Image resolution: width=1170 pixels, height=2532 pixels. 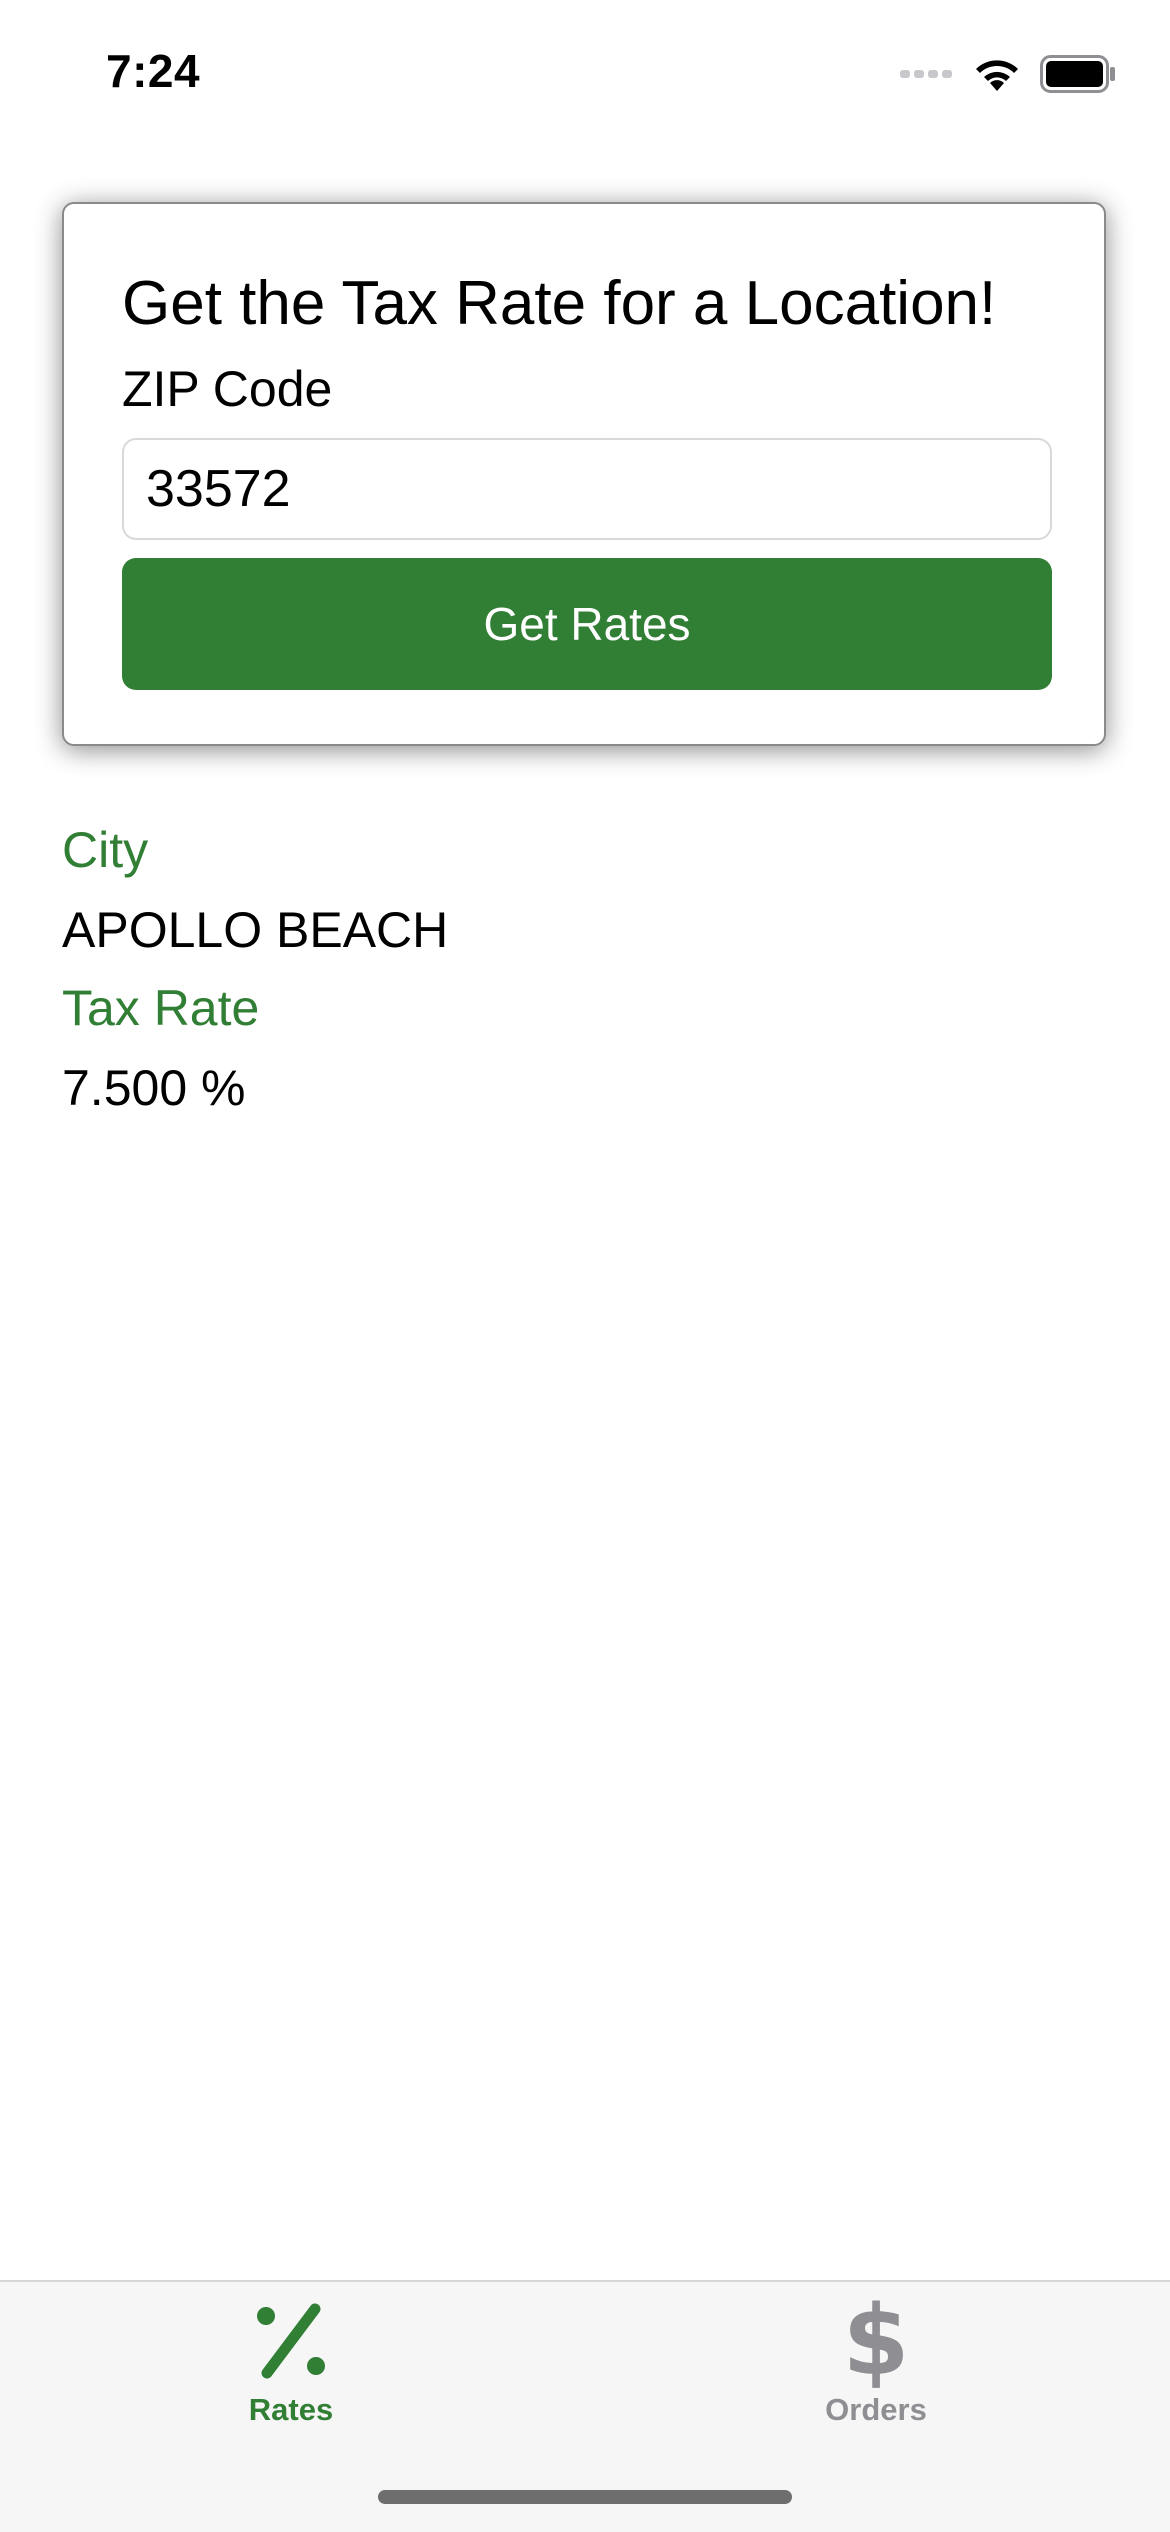 What do you see at coordinates (876, 2409) in the screenshot?
I see `tab-orders-label: Orders` at bounding box center [876, 2409].